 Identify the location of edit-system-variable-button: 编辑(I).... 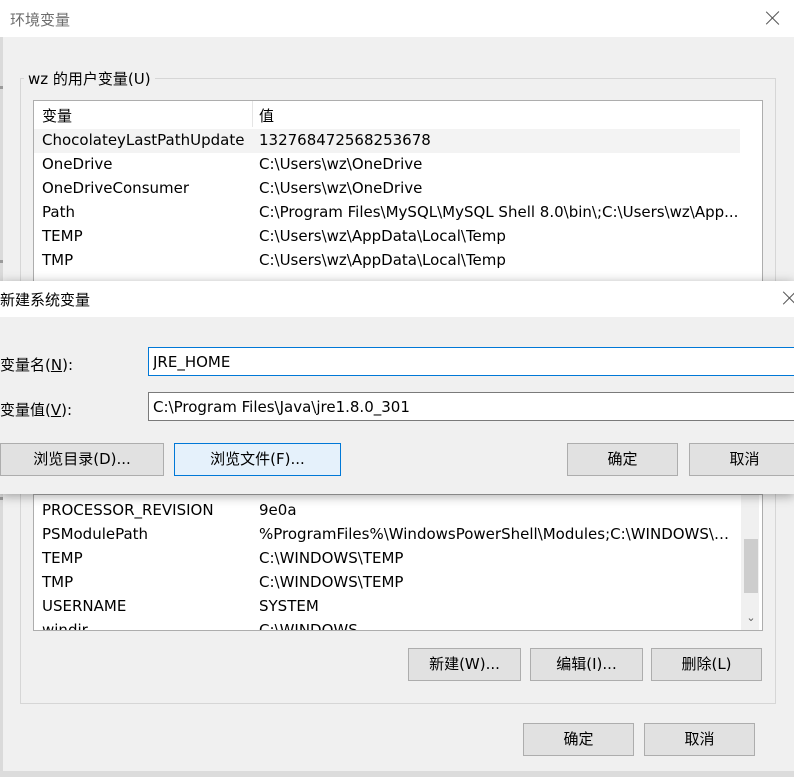
(586, 664).